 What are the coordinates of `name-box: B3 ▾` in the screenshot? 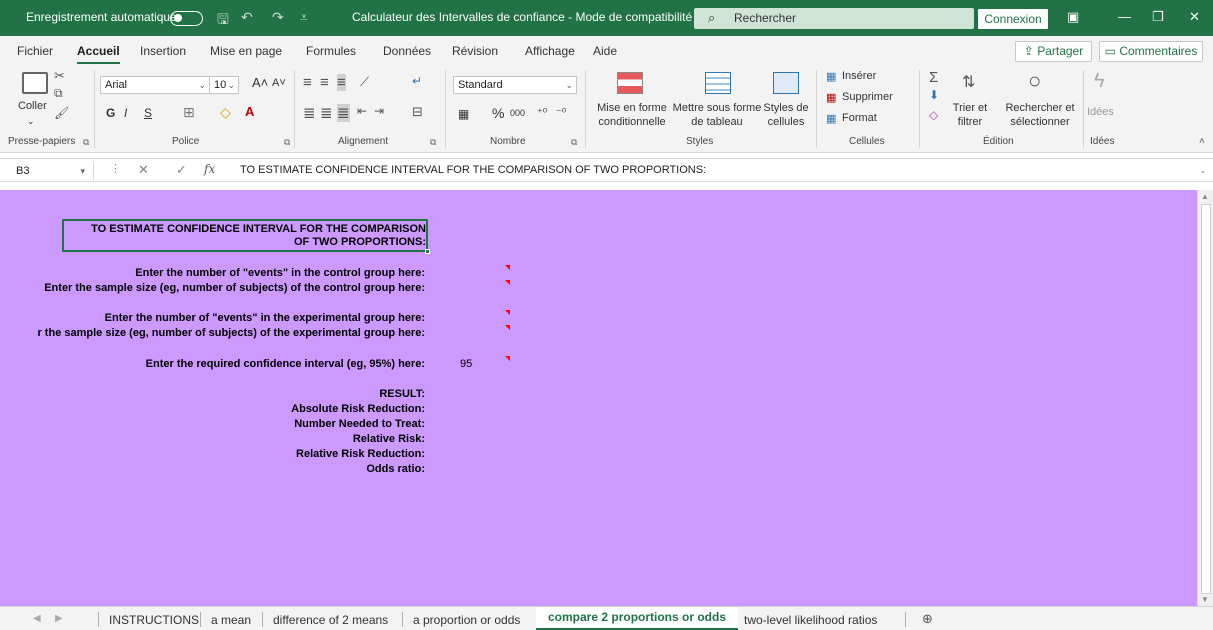 It's located at (51, 171).